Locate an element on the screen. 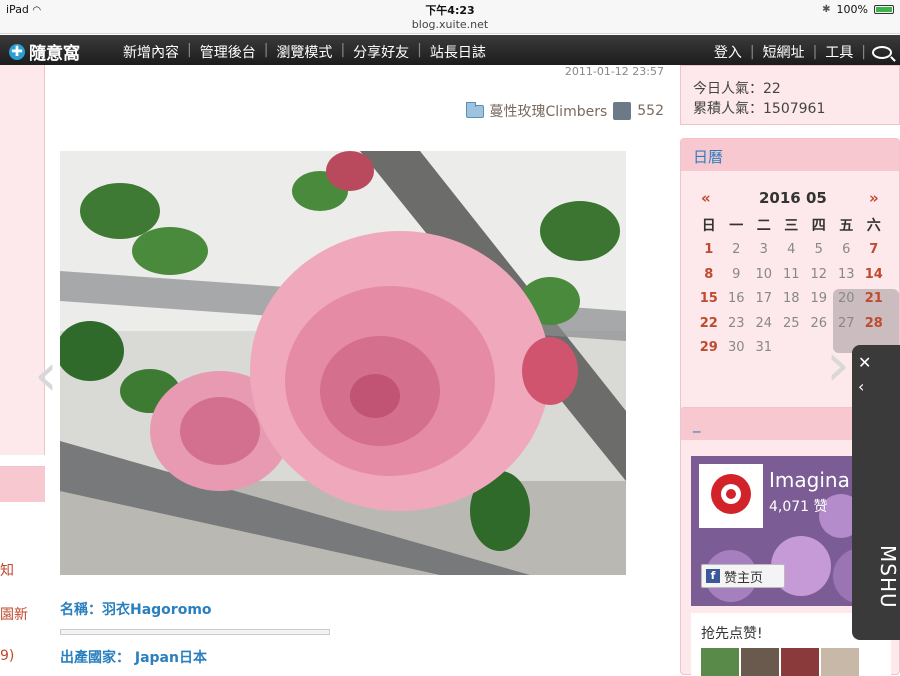  post-date: 2011-01-12 23:57 is located at coordinates (614, 71).